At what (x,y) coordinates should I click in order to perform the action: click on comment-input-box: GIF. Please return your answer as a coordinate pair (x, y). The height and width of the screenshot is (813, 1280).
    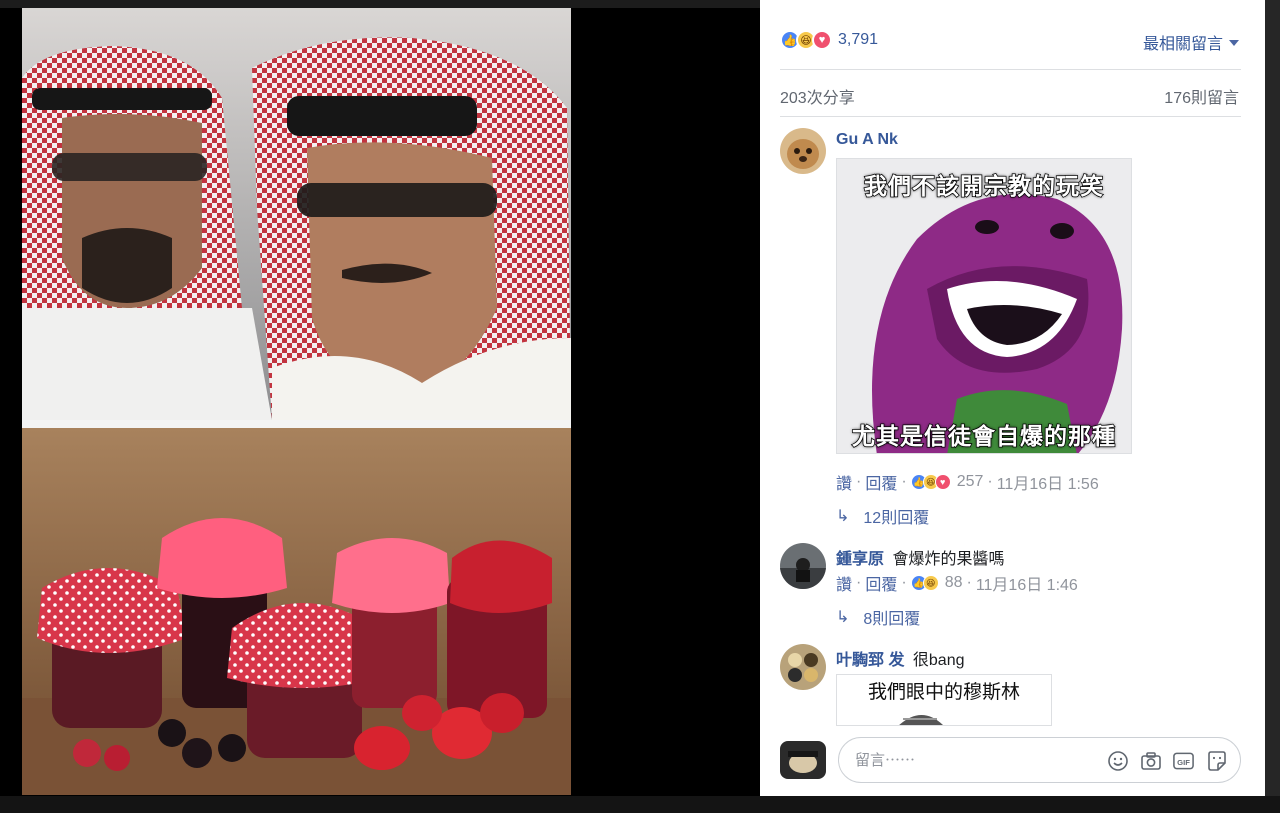
    Looking at the image, I should click on (1039, 760).